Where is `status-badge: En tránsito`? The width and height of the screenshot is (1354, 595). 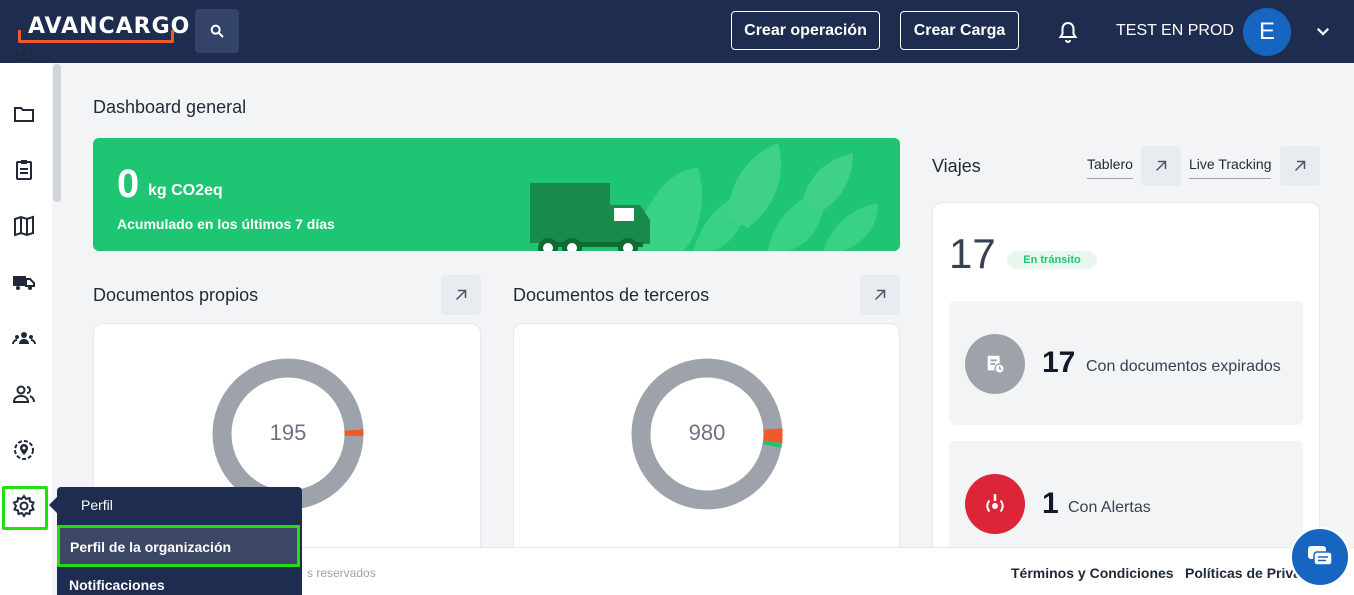 status-badge: En tránsito is located at coordinates (1052, 260).